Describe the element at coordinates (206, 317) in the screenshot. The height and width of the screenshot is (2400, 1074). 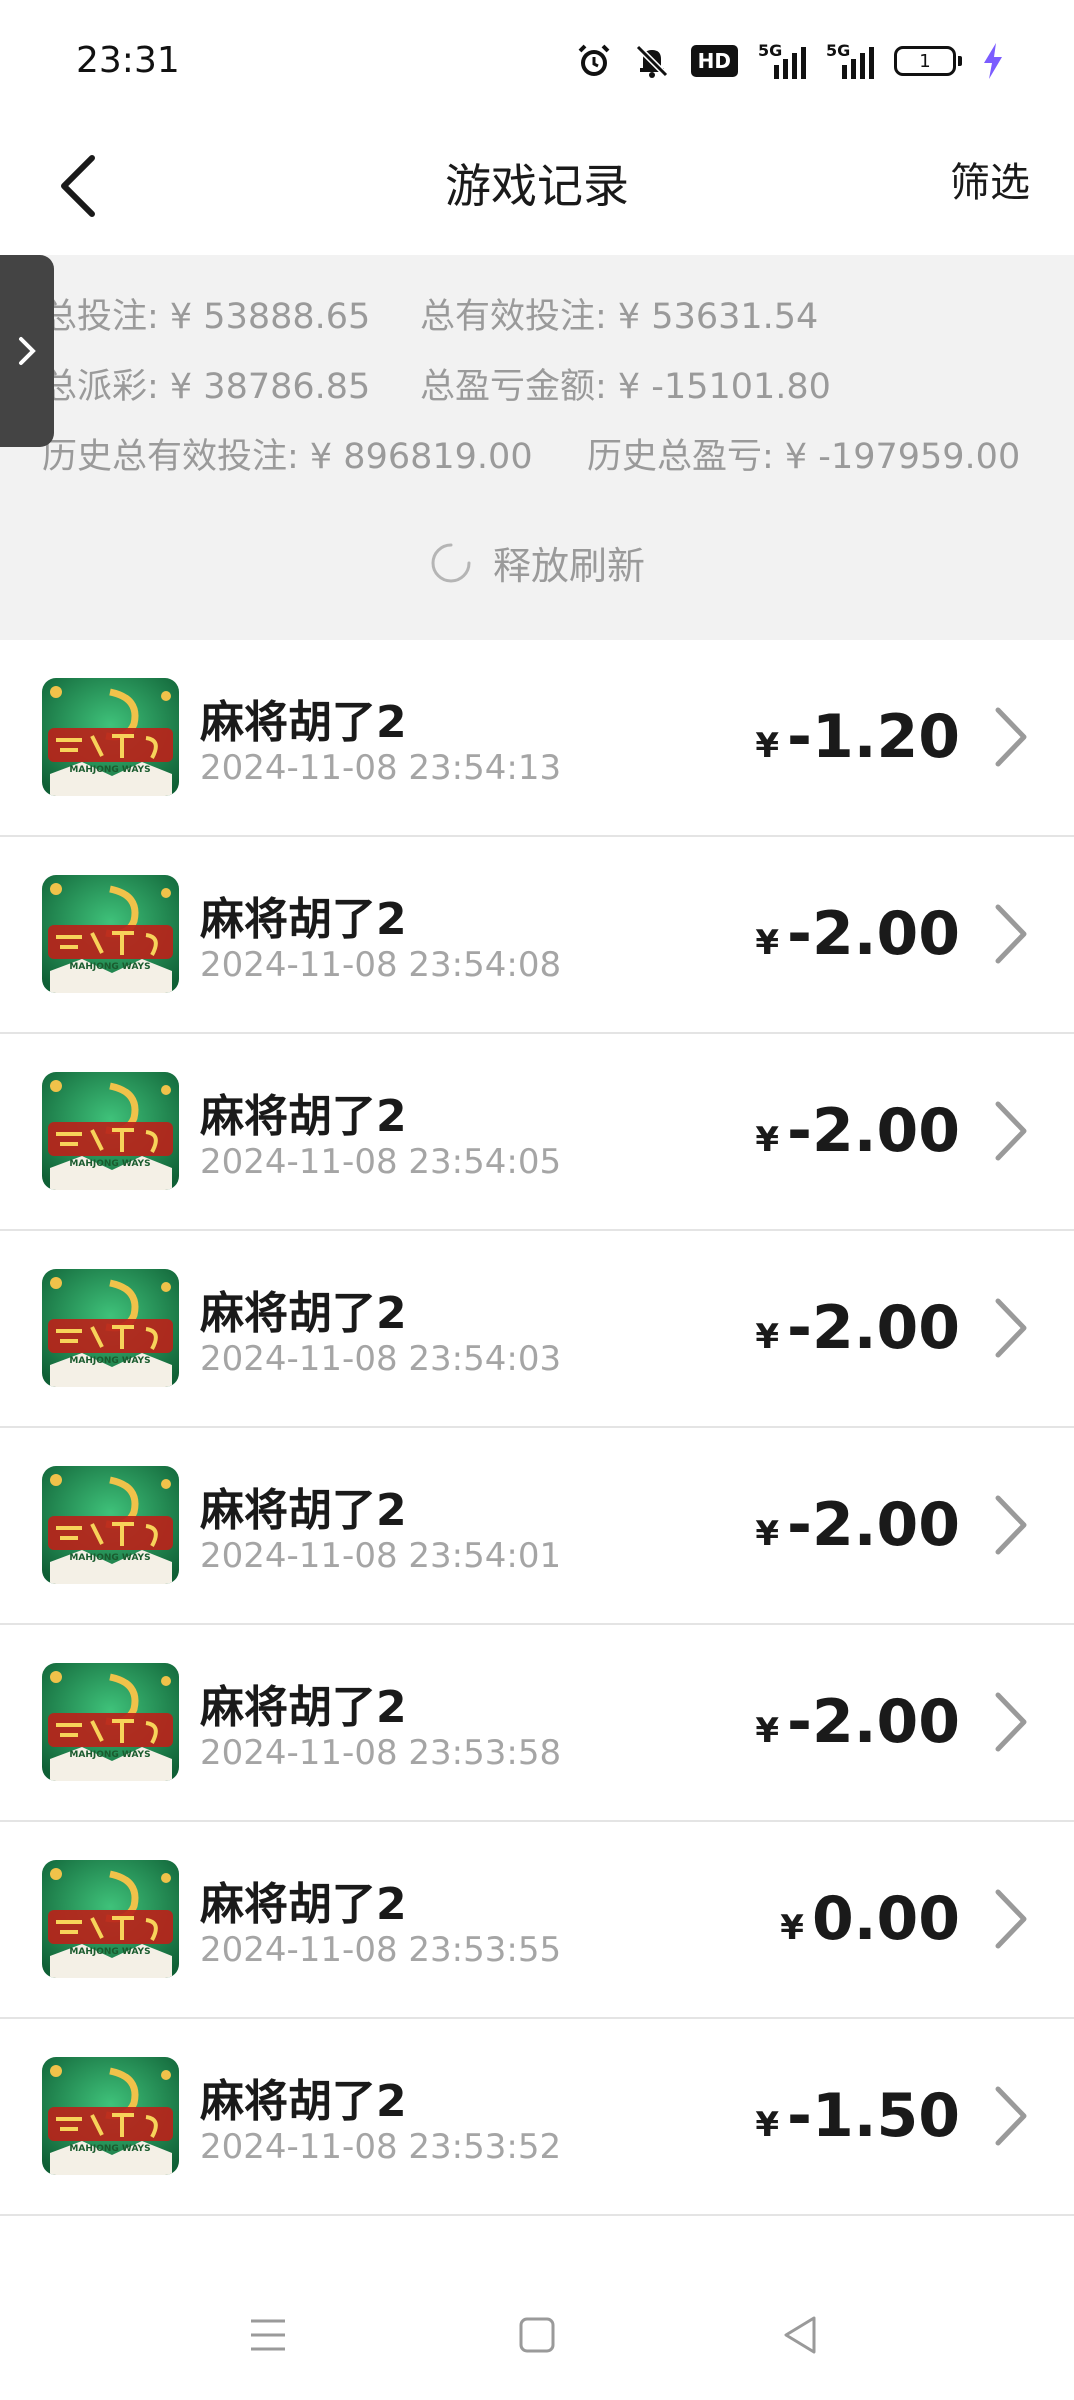
I see `total-bet: 总投注: ¥ 53888.65` at that location.